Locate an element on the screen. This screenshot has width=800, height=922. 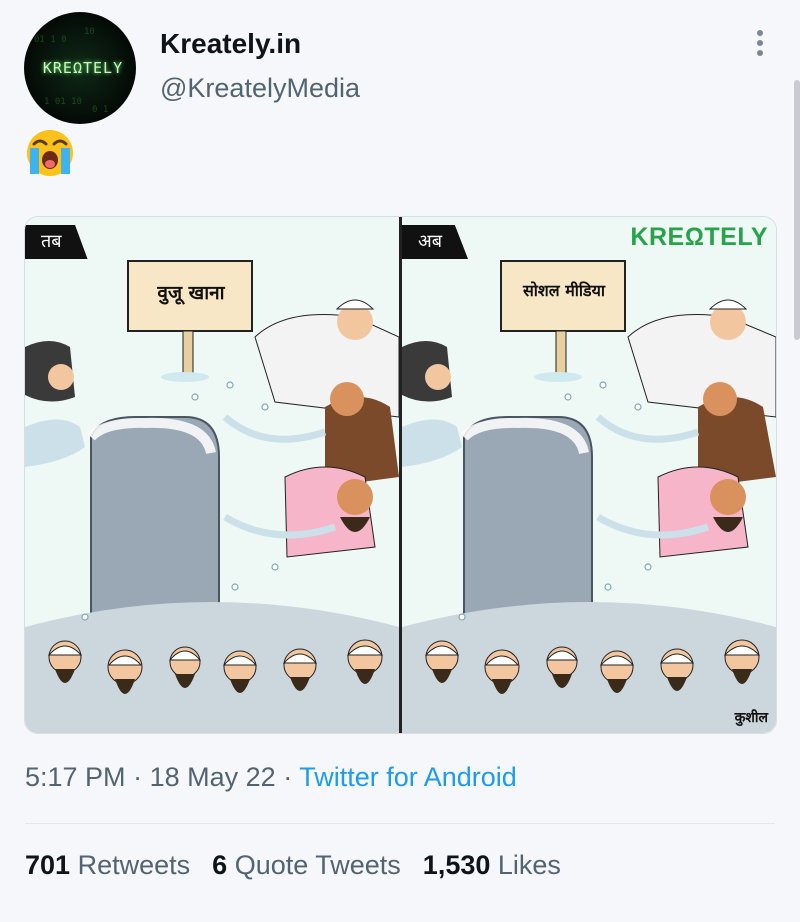
avatar-background: 01 1 0 1 01 10 10 0 1 is located at coordinates (71, 71).